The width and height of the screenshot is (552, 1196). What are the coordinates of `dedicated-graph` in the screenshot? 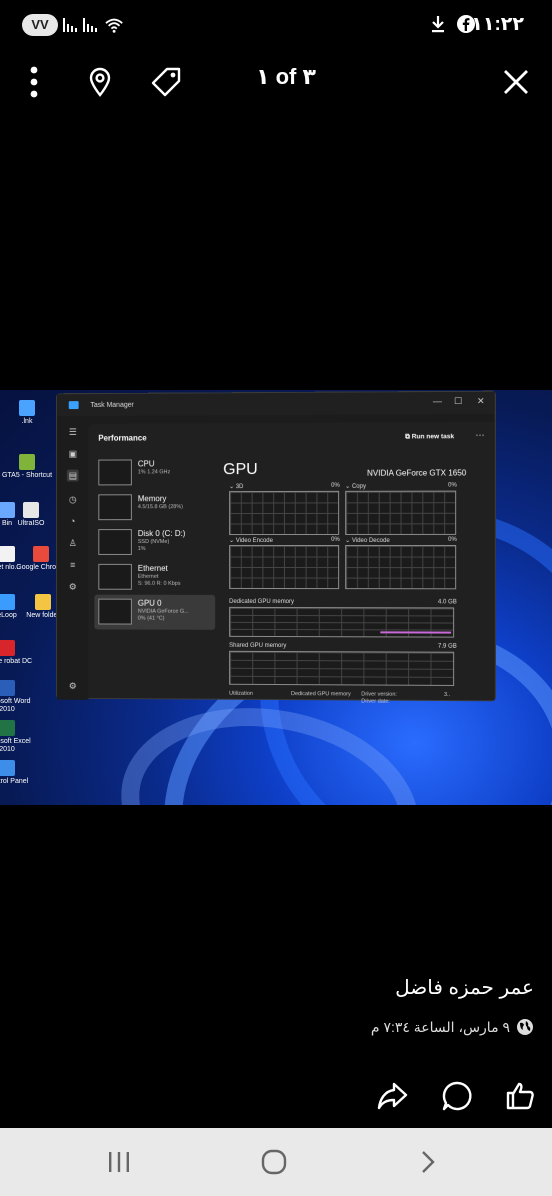 It's located at (342, 622).